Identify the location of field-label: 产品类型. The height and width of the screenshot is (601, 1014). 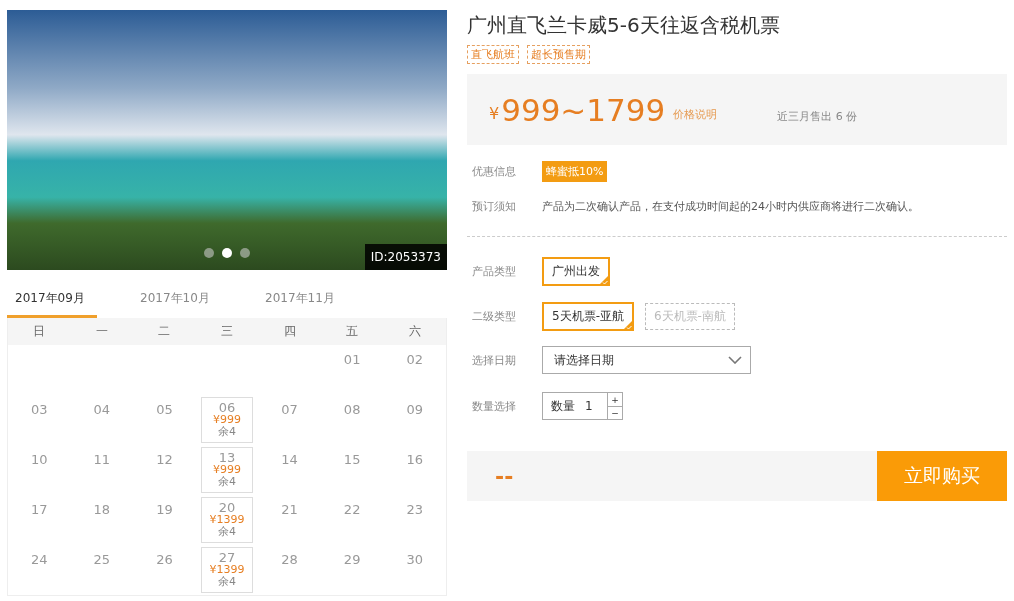
(494, 271).